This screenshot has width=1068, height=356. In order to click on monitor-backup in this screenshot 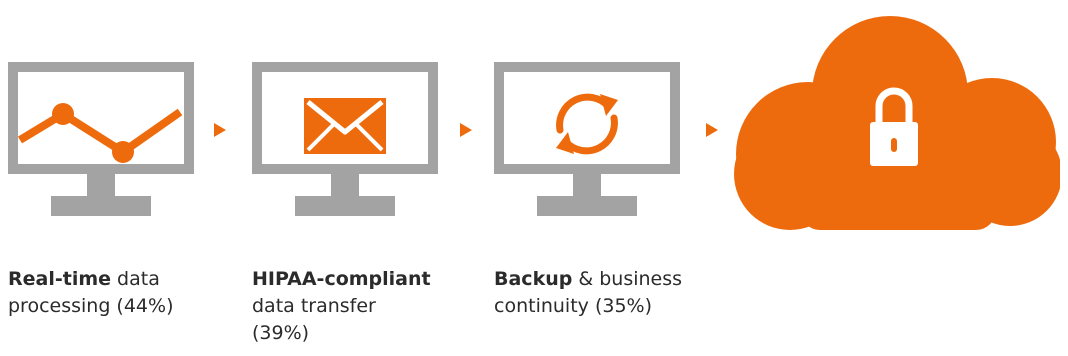, I will do `click(587, 151)`.